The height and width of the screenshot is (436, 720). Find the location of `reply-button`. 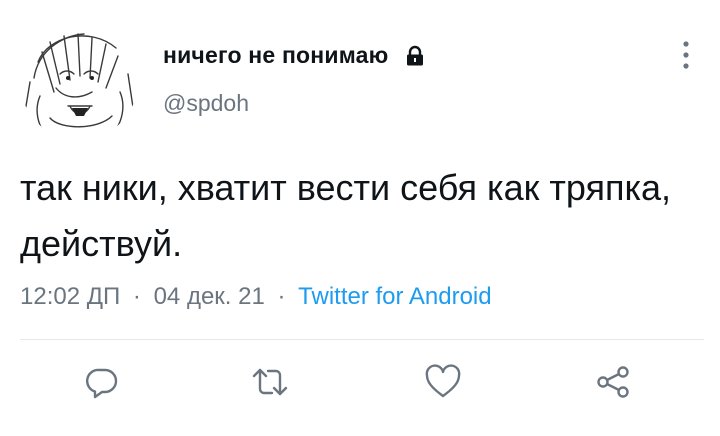

reply-button is located at coordinates (102, 382).